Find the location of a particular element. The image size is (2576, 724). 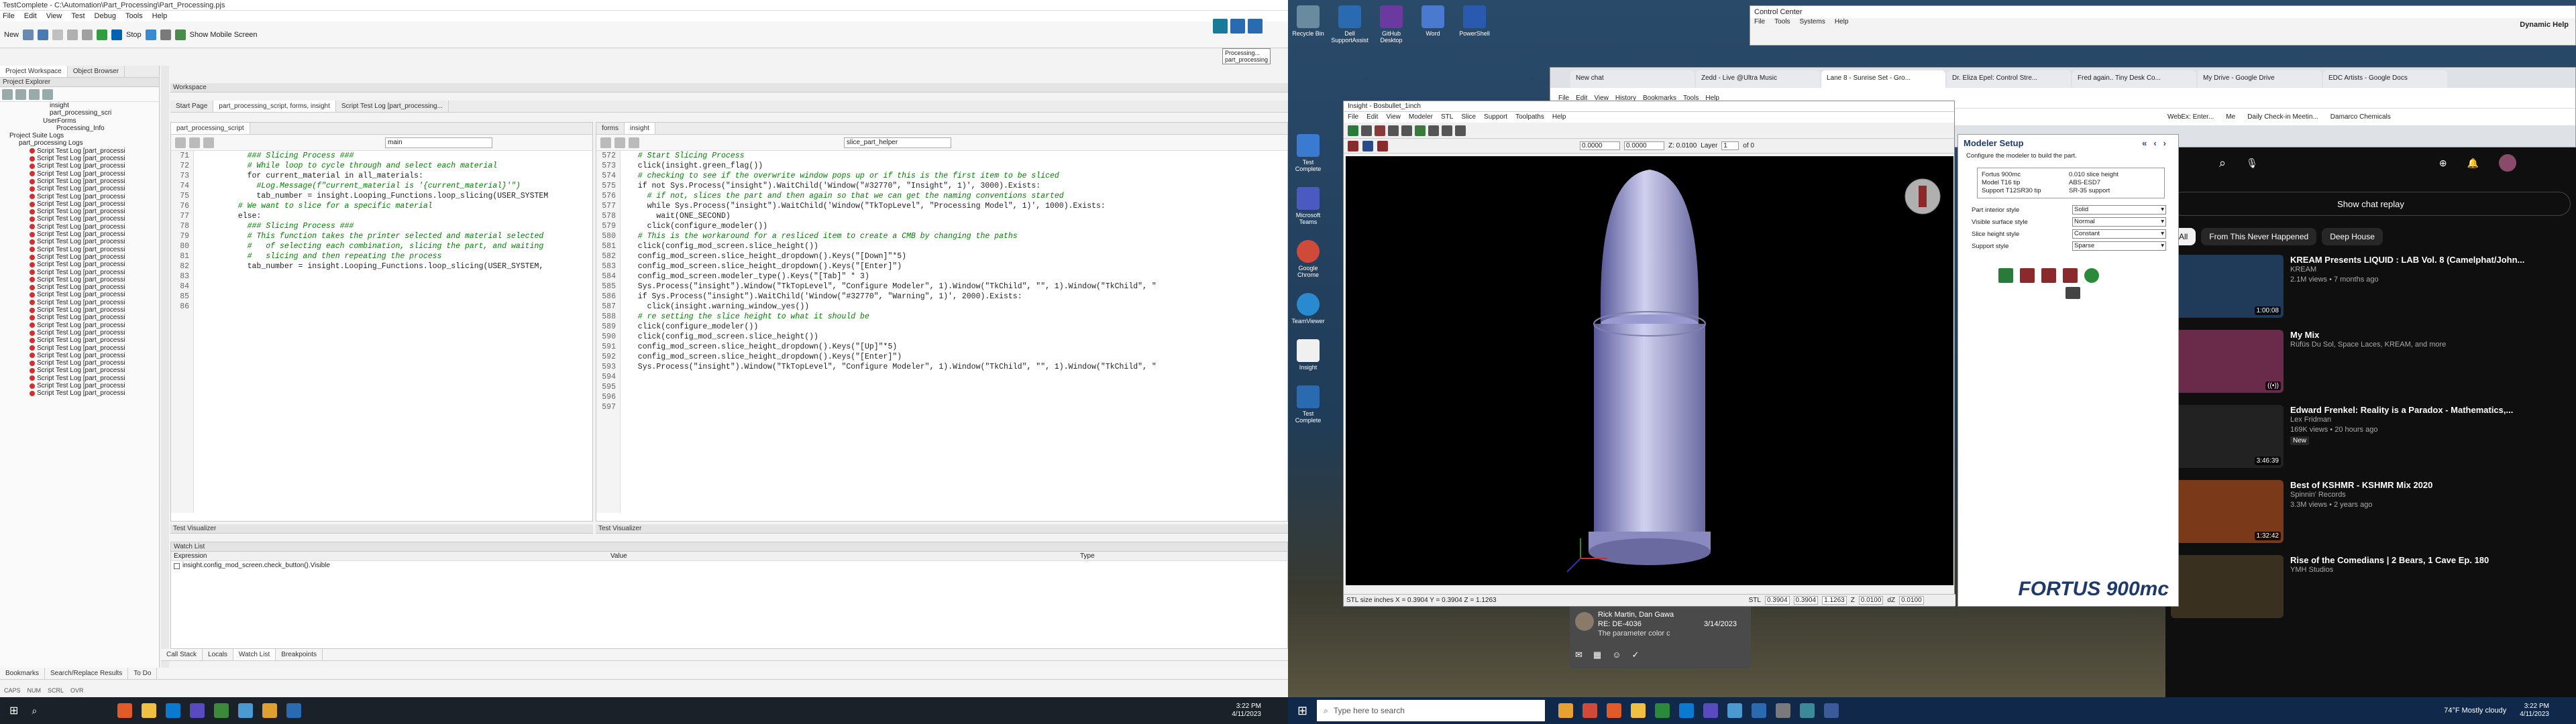

field-select: Solid ▾ is located at coordinates (2119, 210).